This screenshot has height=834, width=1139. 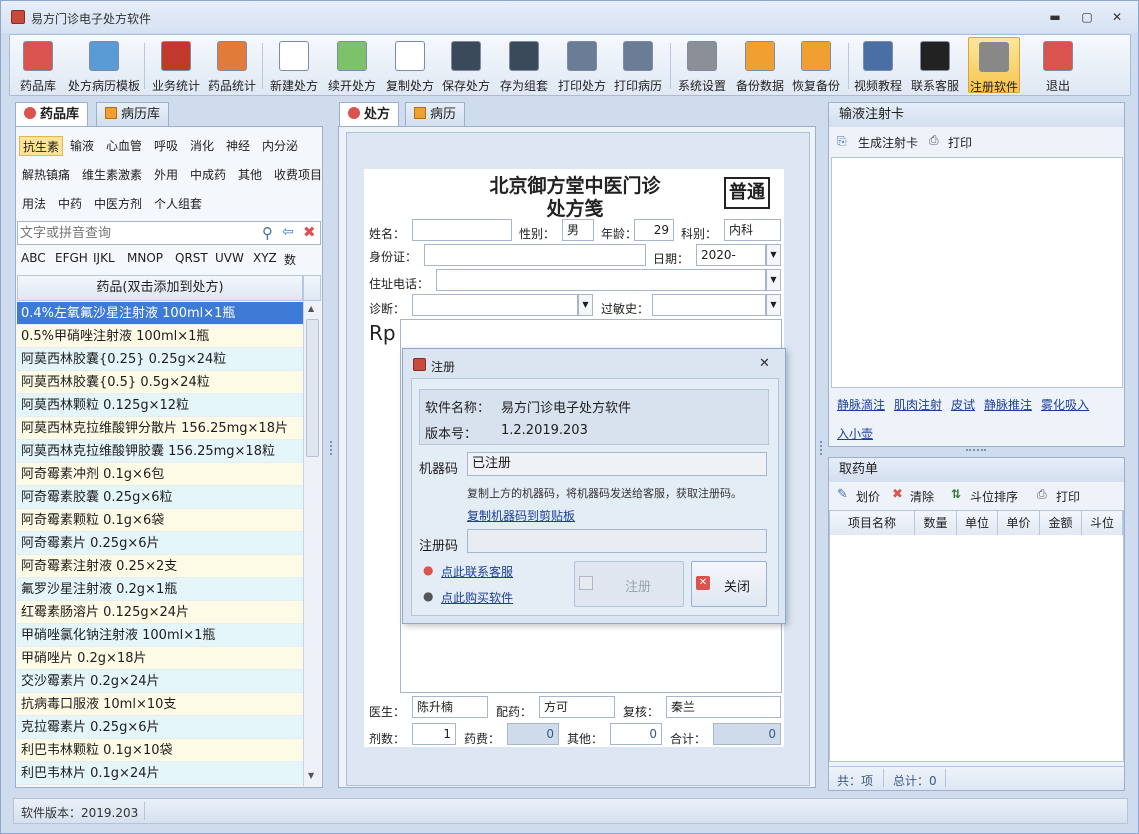 I want to click on toolbar-button-7: 保存处方, so click(x=466, y=65).